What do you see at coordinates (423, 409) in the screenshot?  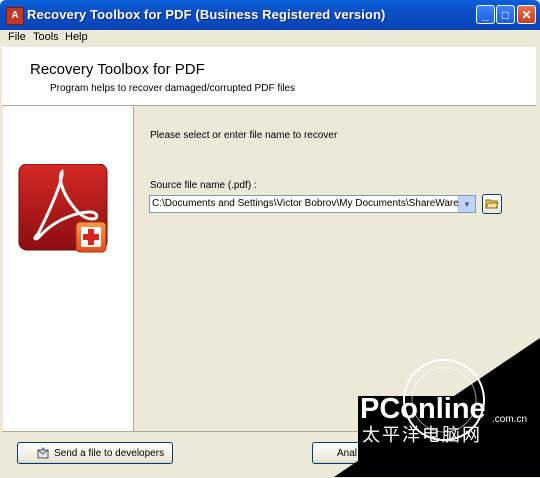 I see `watermark-brand: PConline` at bounding box center [423, 409].